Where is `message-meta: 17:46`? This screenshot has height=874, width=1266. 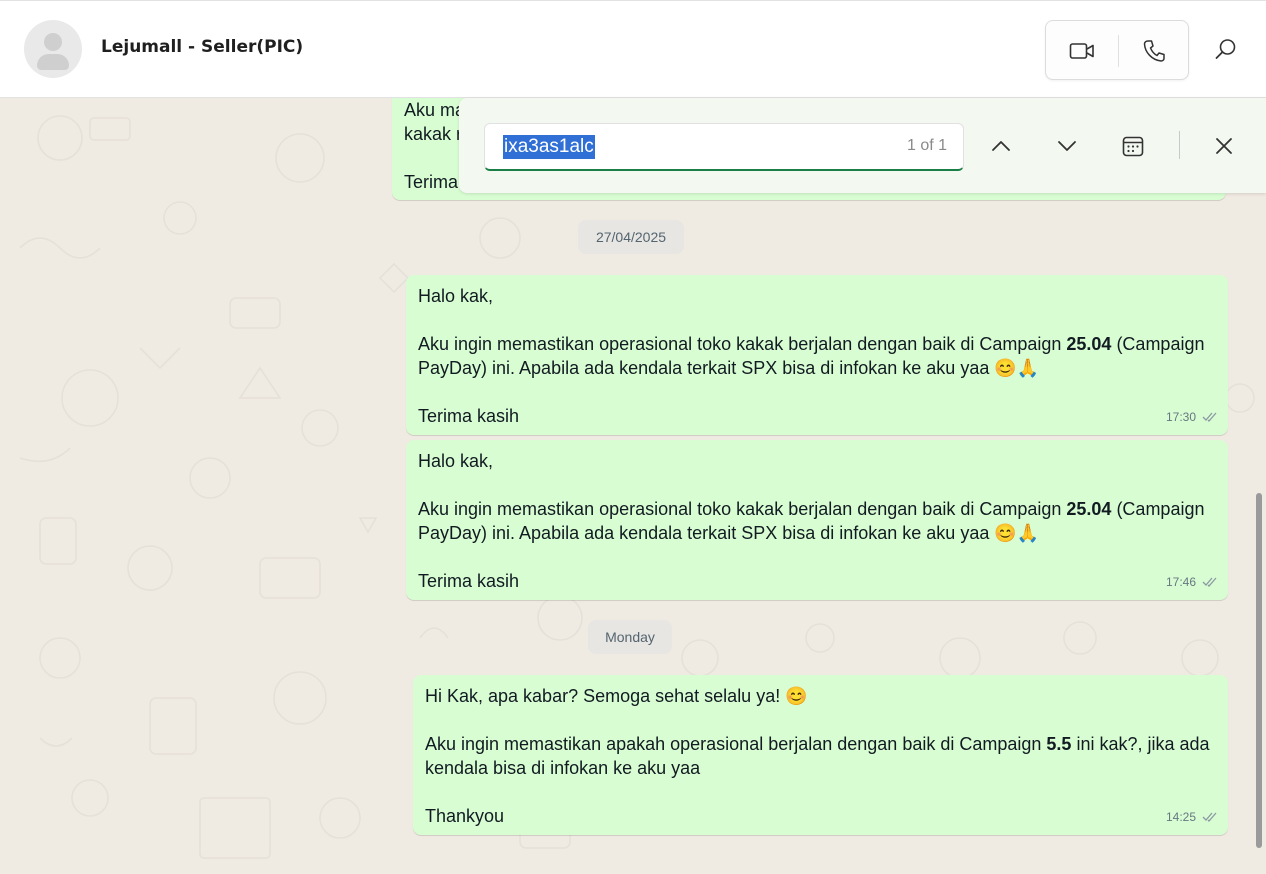
message-meta: 17:46 is located at coordinates (1192, 582).